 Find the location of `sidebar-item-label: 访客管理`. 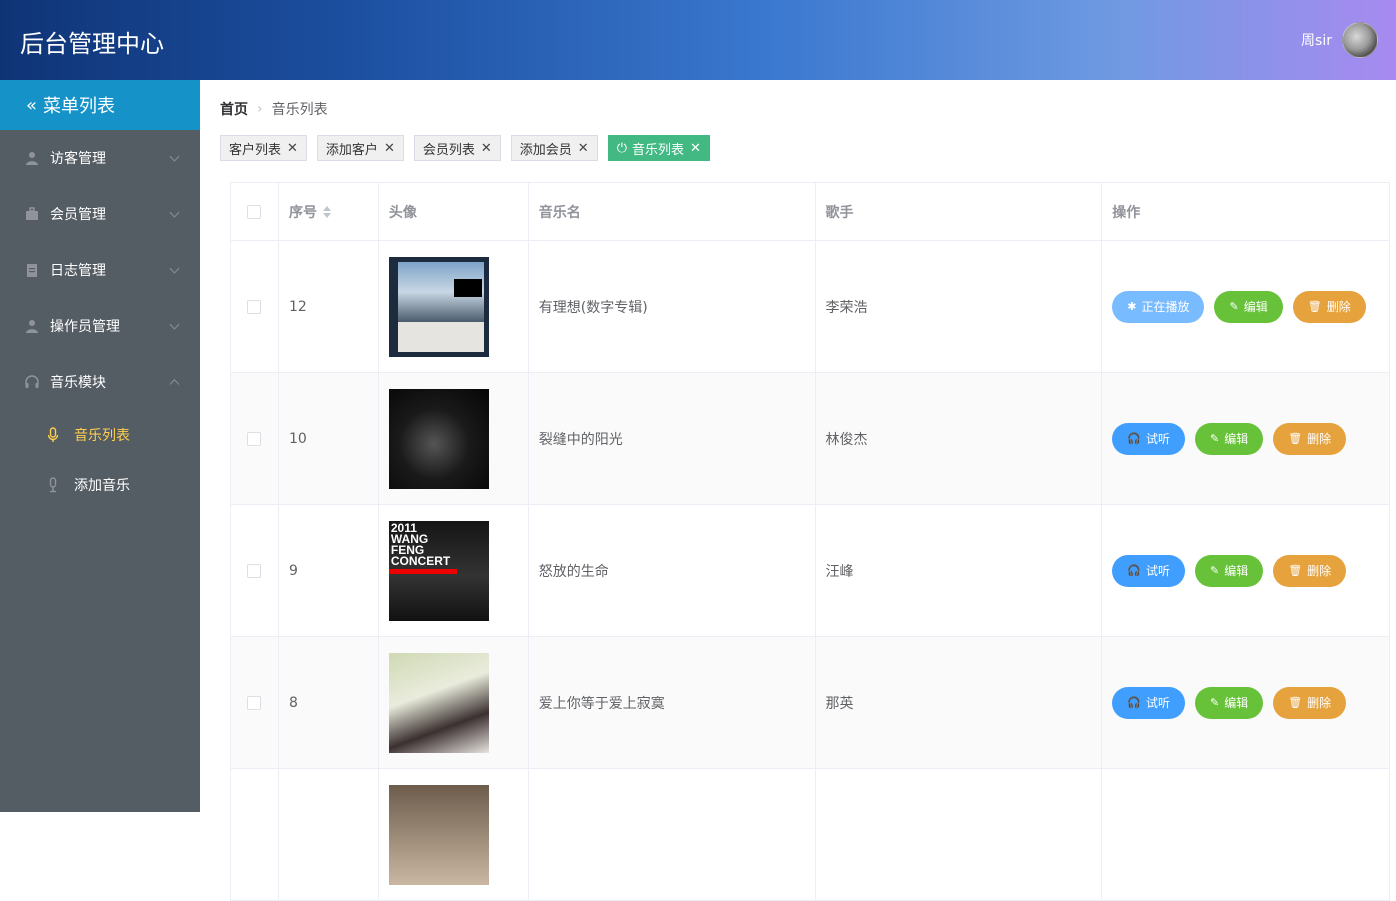

sidebar-item-label: 访客管理 is located at coordinates (78, 159).